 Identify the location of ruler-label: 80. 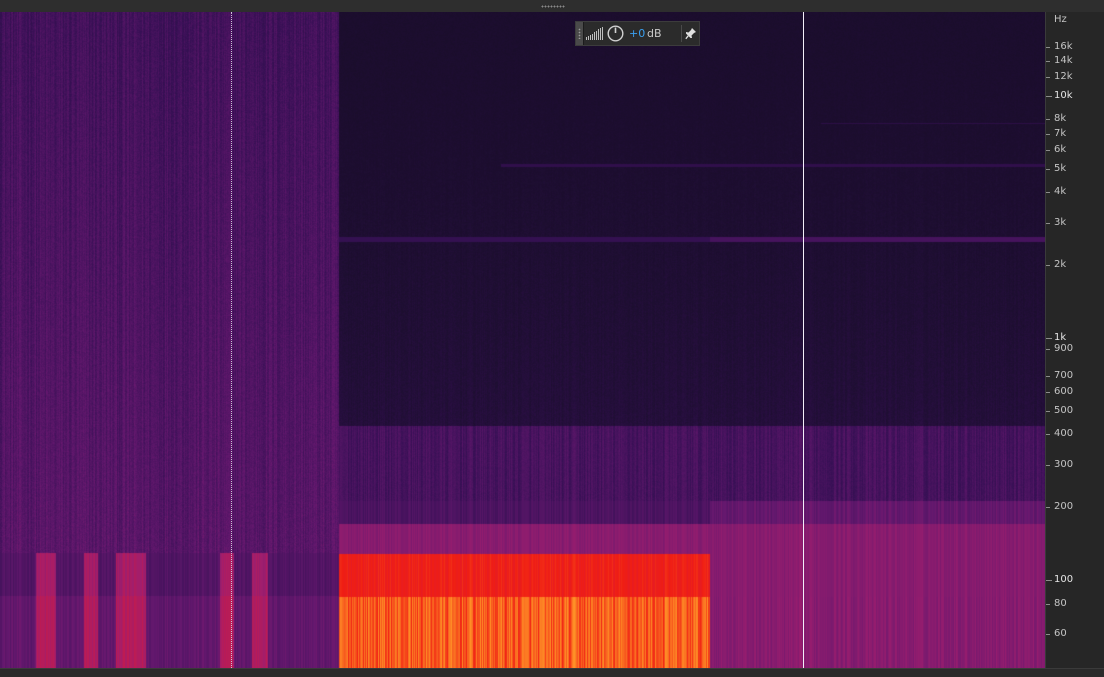
(1060, 603).